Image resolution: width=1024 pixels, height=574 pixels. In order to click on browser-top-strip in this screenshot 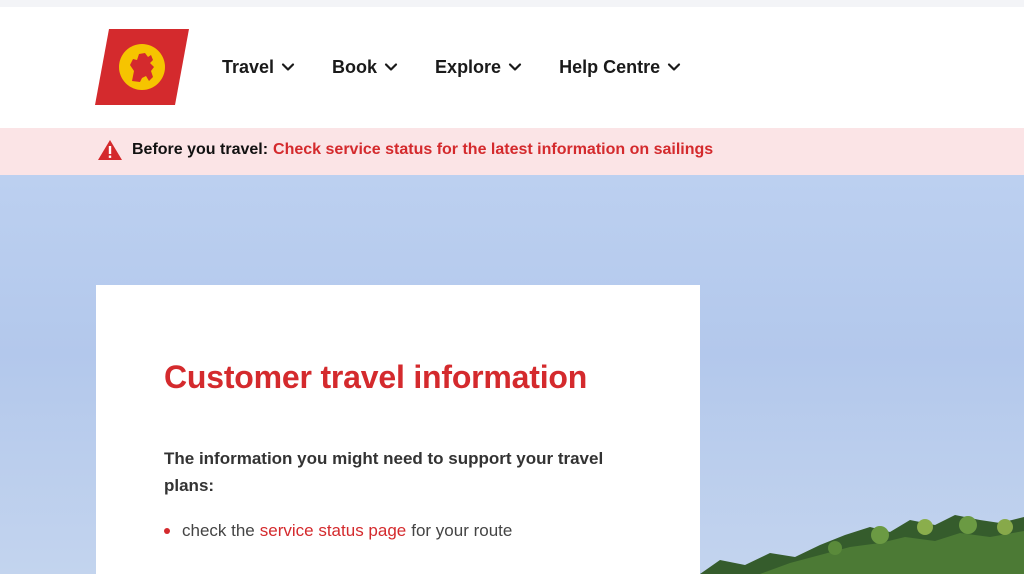, I will do `click(512, 3)`.